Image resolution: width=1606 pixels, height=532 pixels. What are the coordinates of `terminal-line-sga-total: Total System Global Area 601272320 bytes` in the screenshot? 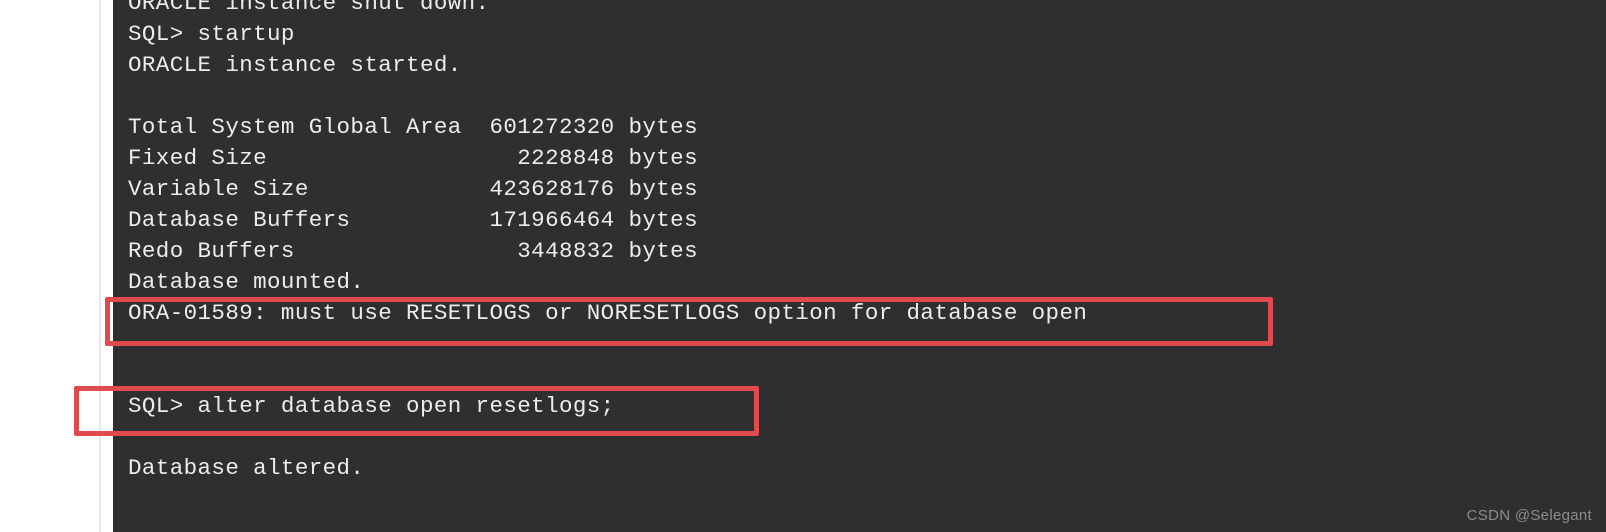 It's located at (413, 127).